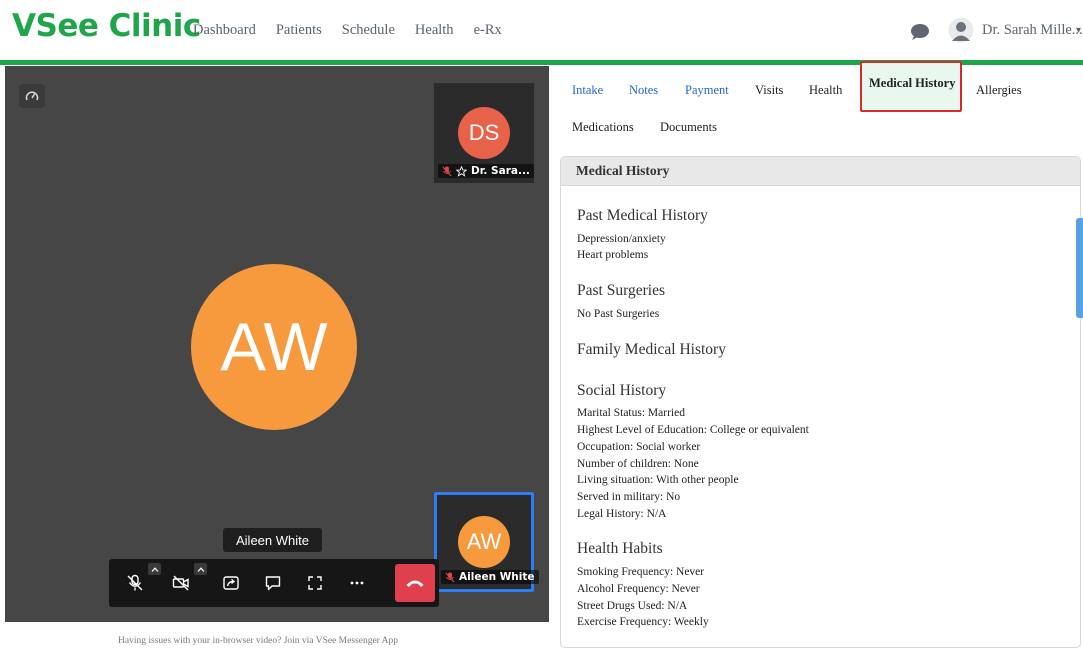 The width and height of the screenshot is (1083, 648). What do you see at coordinates (707, 90) in the screenshot?
I see `tab-payment: Payment` at bounding box center [707, 90].